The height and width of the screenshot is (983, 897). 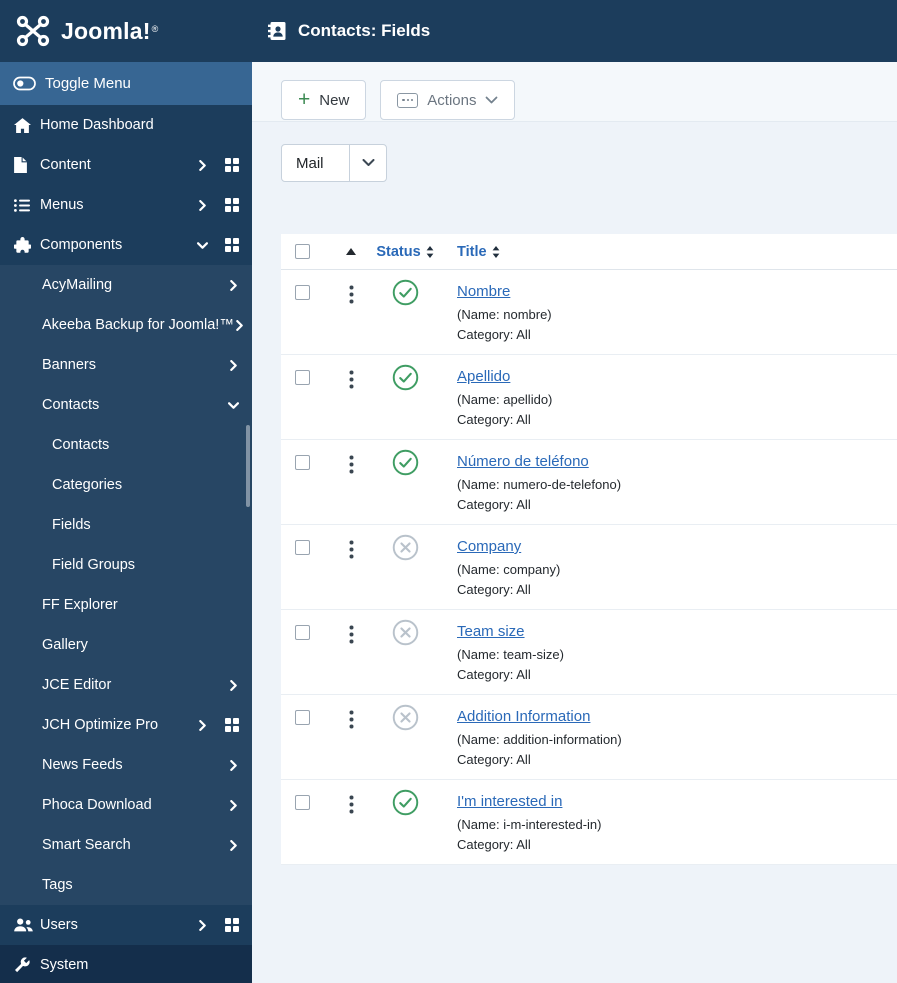 What do you see at coordinates (126, 365) in the screenshot?
I see `sidebar-item-banners: Banners` at bounding box center [126, 365].